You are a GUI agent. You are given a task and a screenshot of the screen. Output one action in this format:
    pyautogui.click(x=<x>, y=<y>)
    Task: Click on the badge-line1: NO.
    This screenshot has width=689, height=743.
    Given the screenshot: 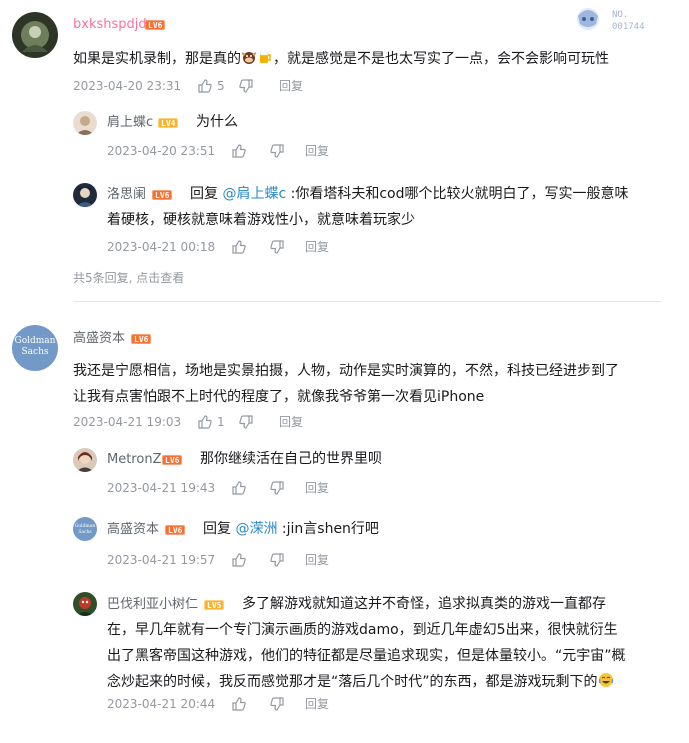 What is the action you would take?
    pyautogui.click(x=620, y=15)
    